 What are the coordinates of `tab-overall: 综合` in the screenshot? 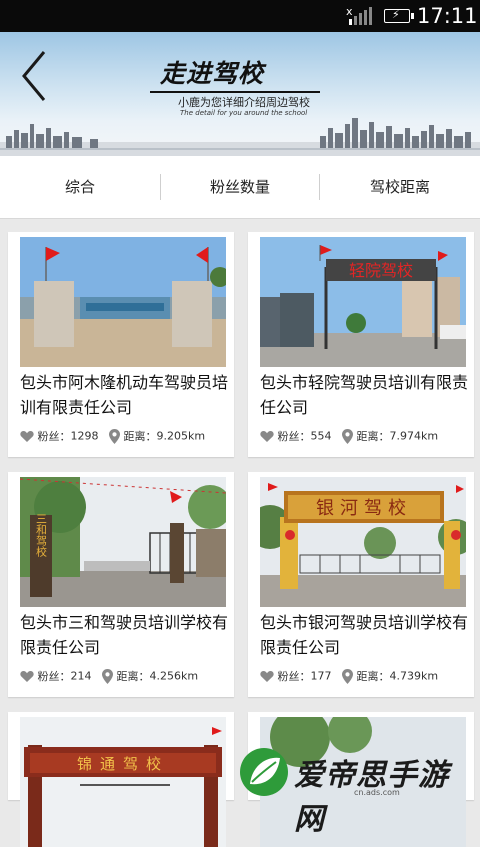 It's located at (80, 187).